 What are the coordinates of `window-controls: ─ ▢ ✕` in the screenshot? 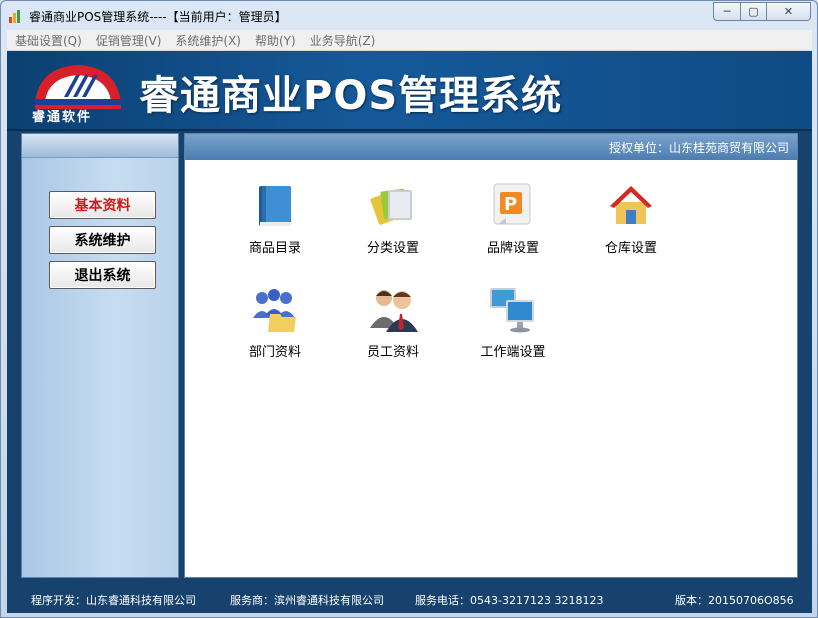 It's located at (762, 12).